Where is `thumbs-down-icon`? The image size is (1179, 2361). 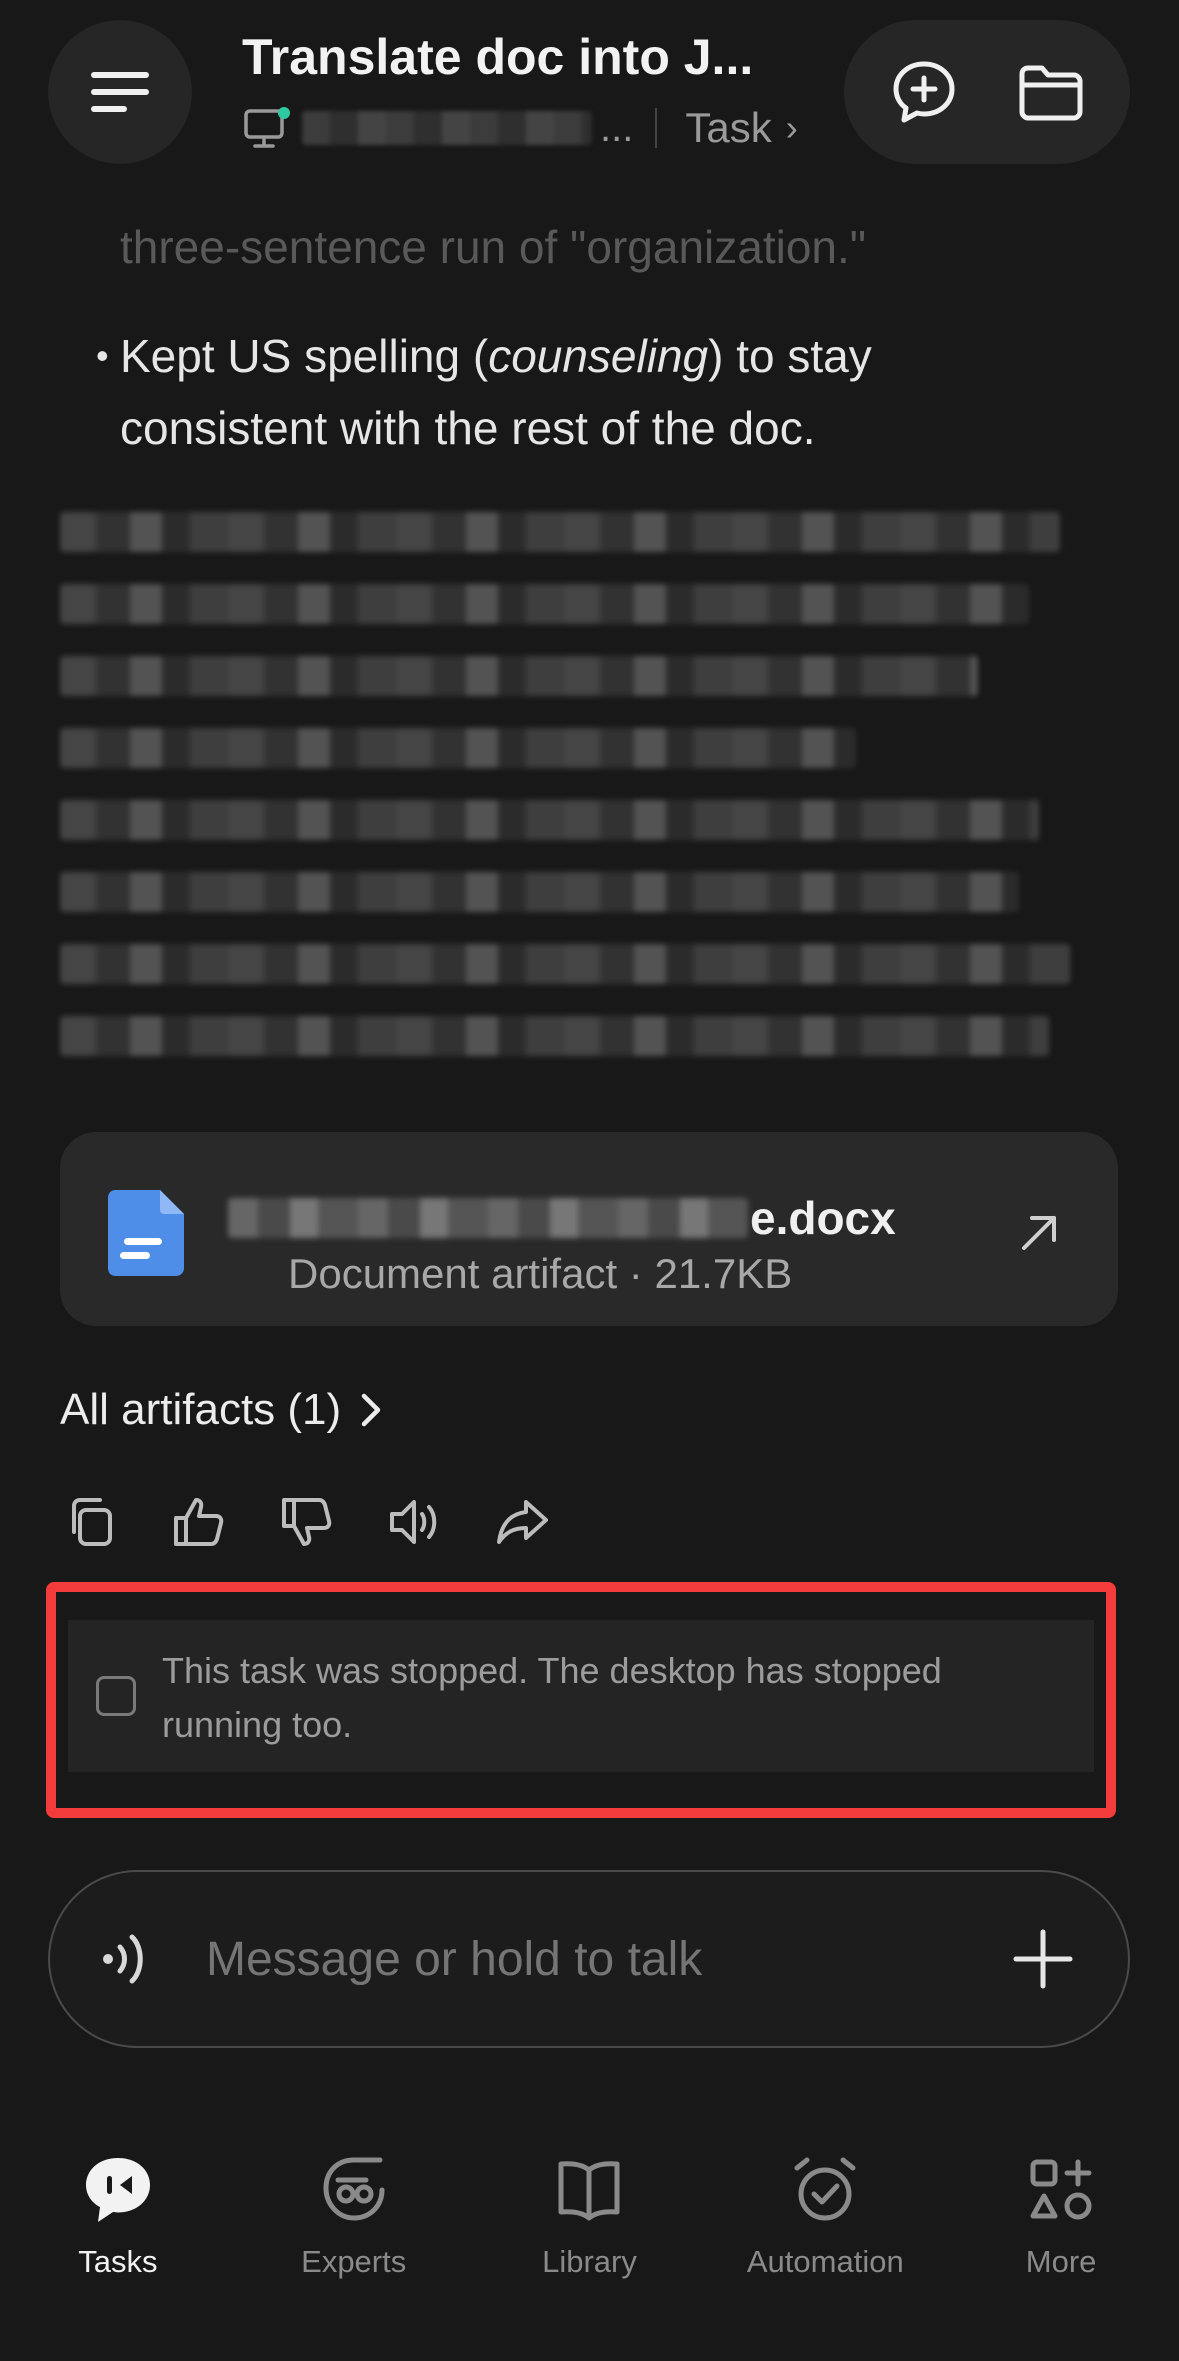
thumbs-down-icon is located at coordinates (307, 1522).